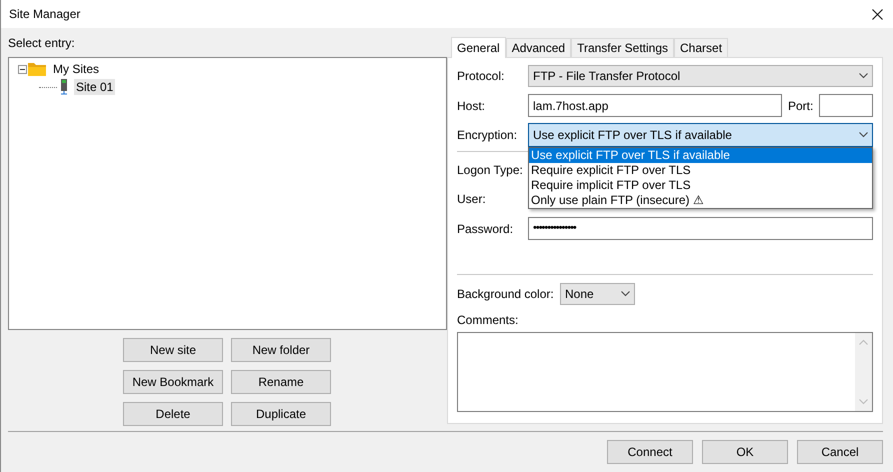  What do you see at coordinates (76, 69) in the screenshot?
I see `tree-item: My Sites` at bounding box center [76, 69].